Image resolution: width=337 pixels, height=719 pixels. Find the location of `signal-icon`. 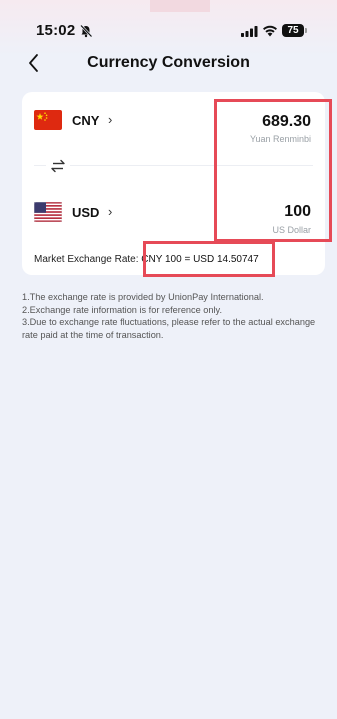

signal-icon is located at coordinates (249, 31).